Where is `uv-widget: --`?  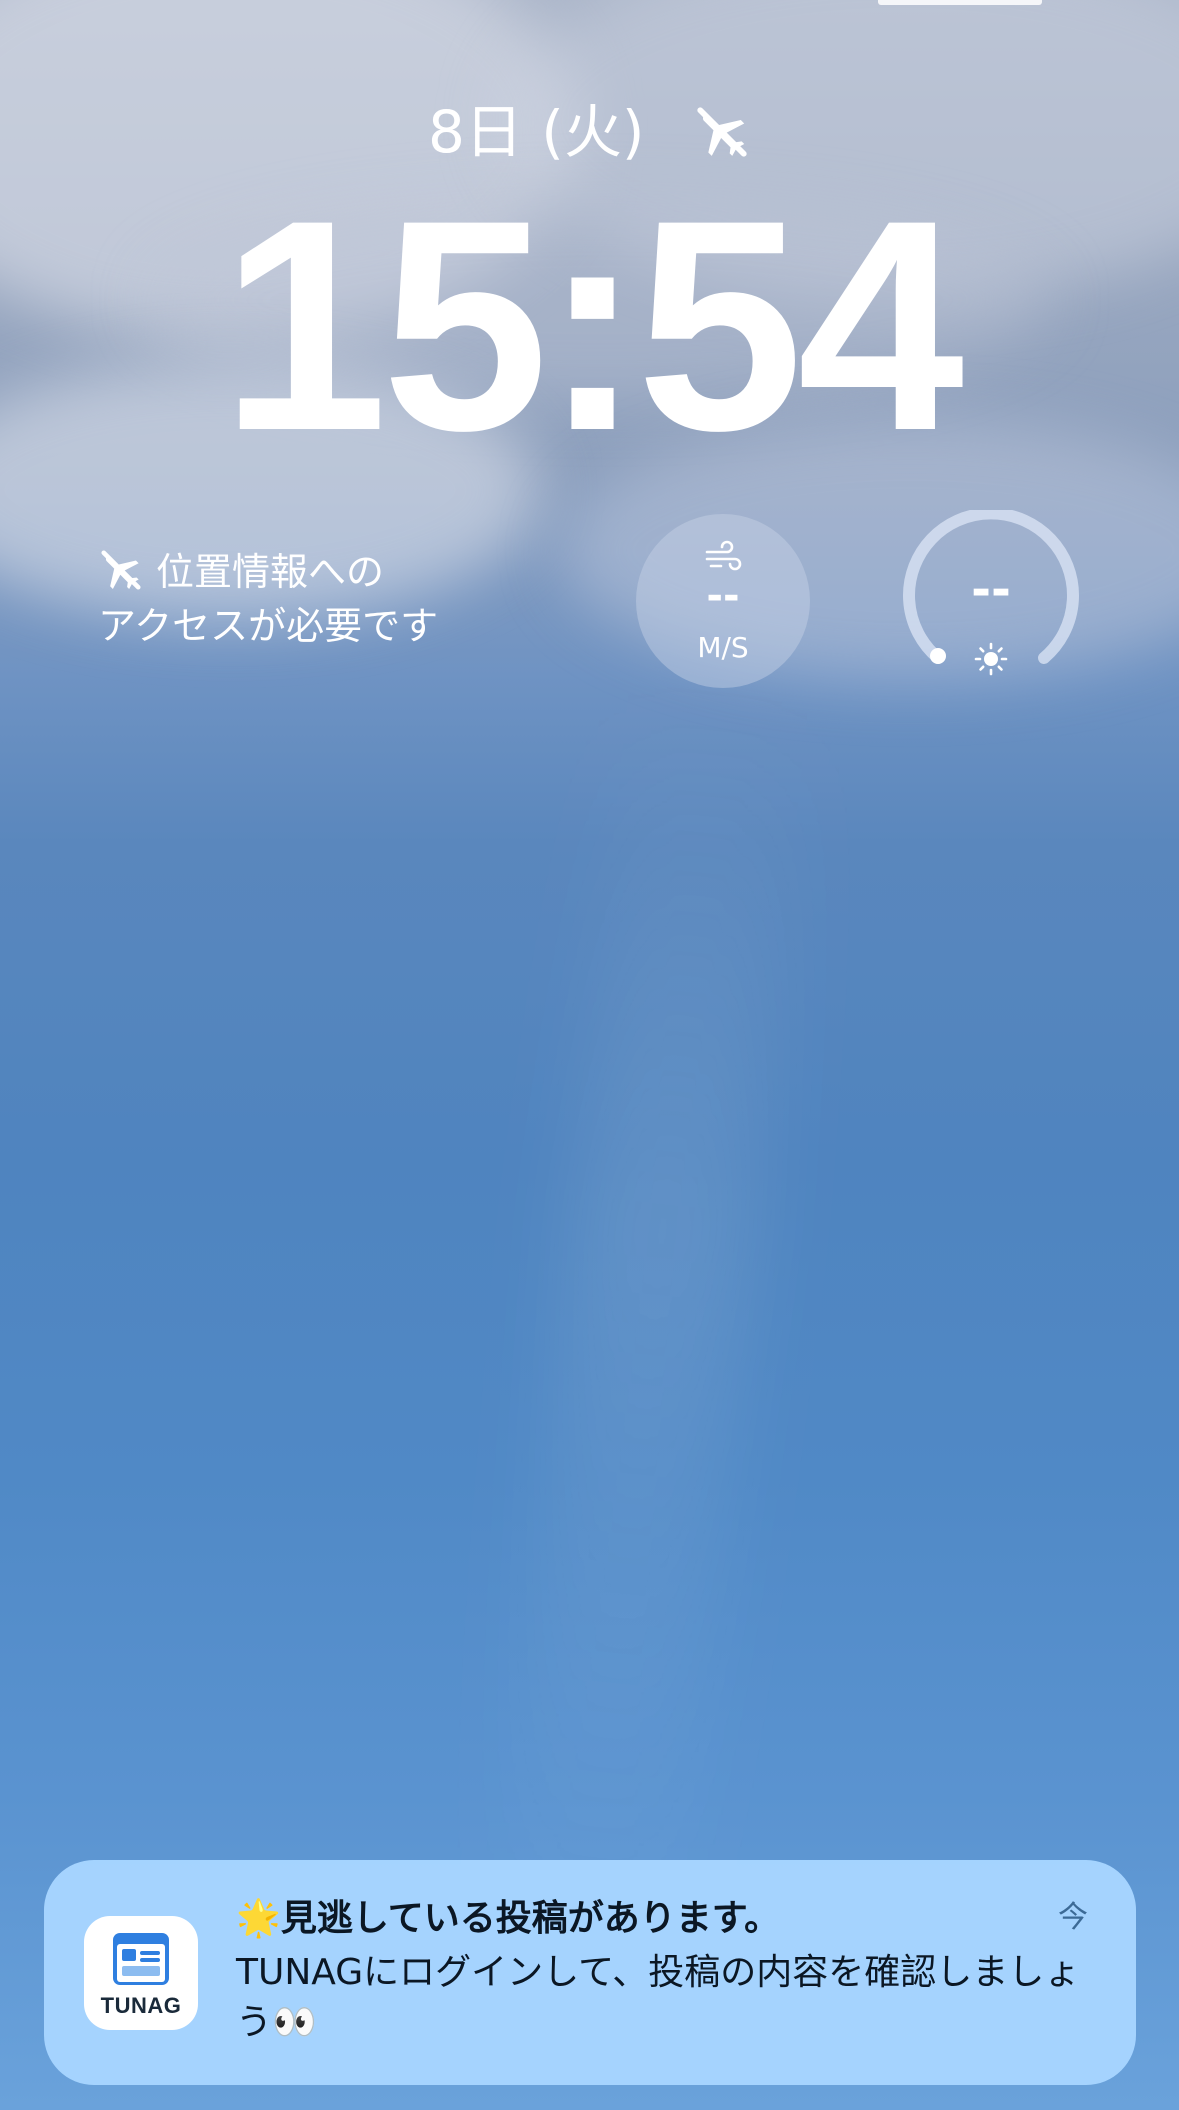 uv-widget: -- is located at coordinates (991, 601).